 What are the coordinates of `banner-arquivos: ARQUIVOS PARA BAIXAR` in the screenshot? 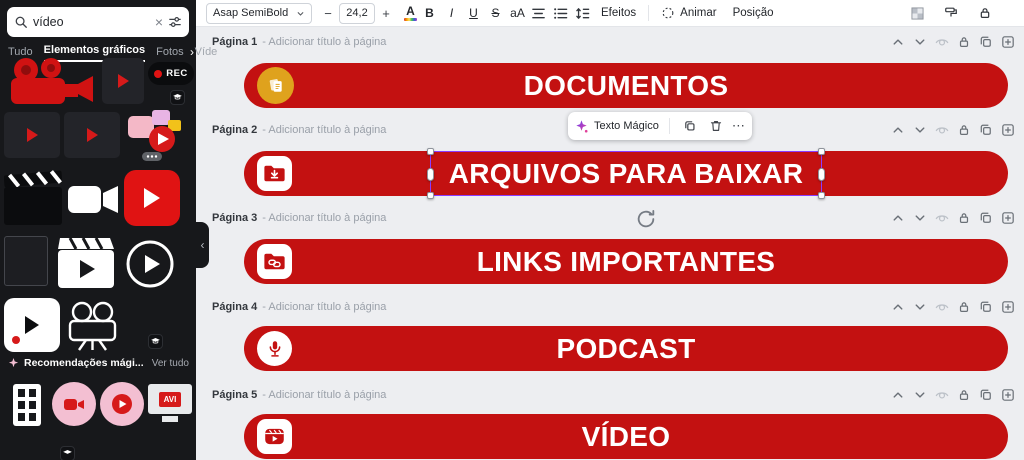 It's located at (626, 173).